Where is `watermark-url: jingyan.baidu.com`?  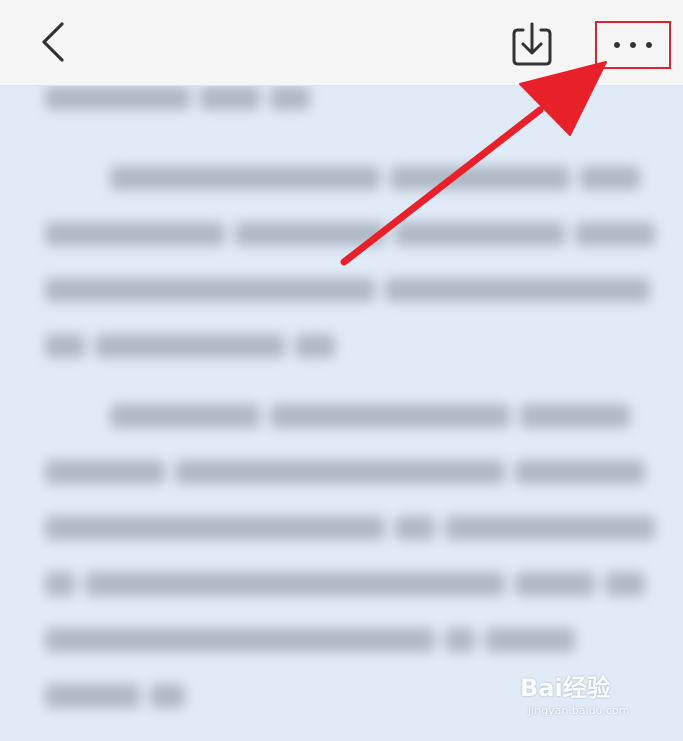 watermark-url: jingyan.baidu.com is located at coordinates (579, 710).